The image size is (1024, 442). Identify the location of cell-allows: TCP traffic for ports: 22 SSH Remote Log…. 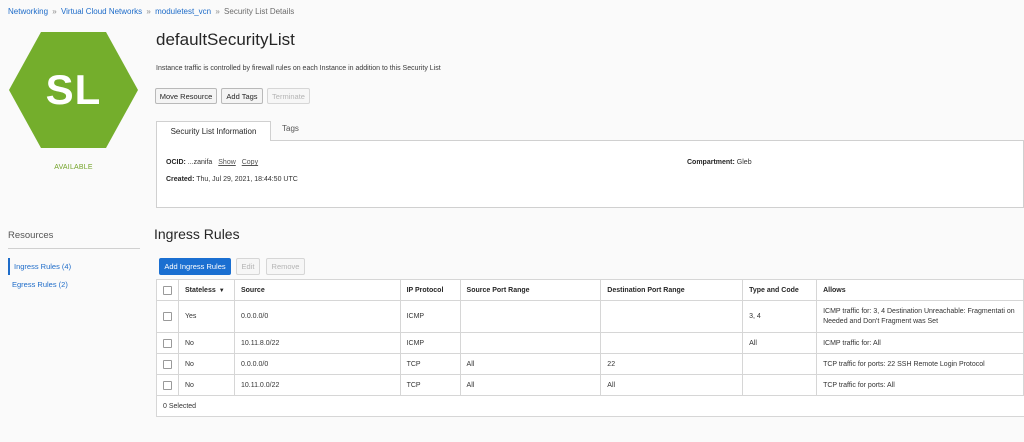
(920, 364).